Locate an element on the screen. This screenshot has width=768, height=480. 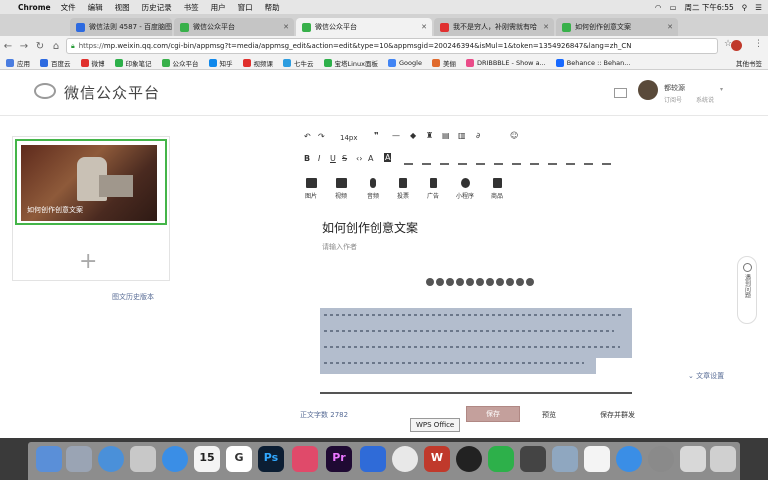
insert-audio-button: 音频 is located at coordinates (373, 189).